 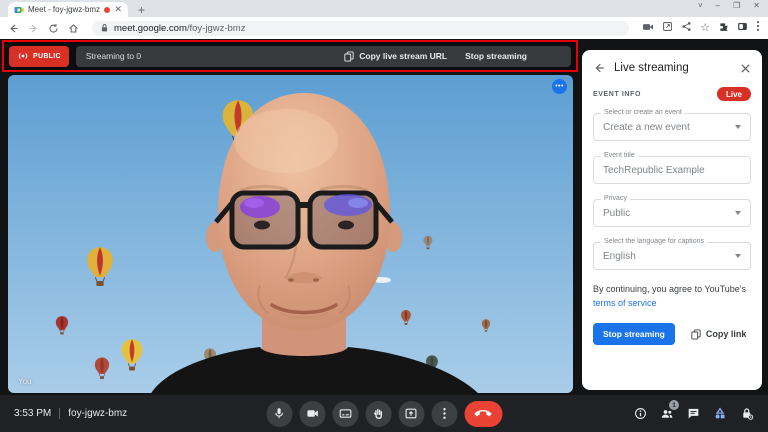 I want to click on edit-in-window-icon, so click(x=667, y=28).